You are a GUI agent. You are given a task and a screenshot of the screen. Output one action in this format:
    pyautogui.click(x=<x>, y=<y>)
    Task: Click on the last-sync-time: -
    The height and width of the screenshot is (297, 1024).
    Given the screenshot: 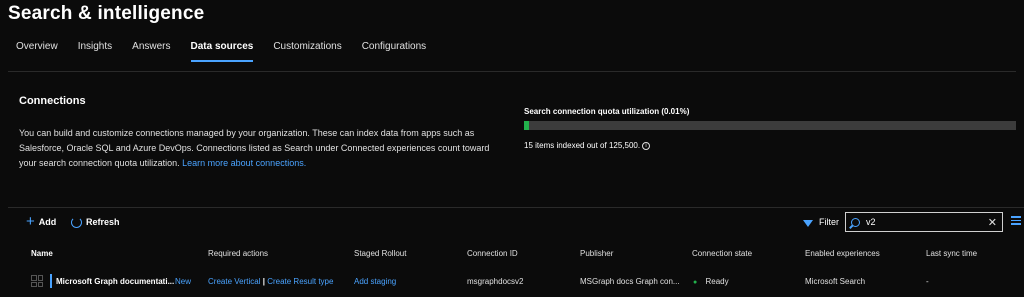 What is the action you would take?
    pyautogui.click(x=927, y=281)
    